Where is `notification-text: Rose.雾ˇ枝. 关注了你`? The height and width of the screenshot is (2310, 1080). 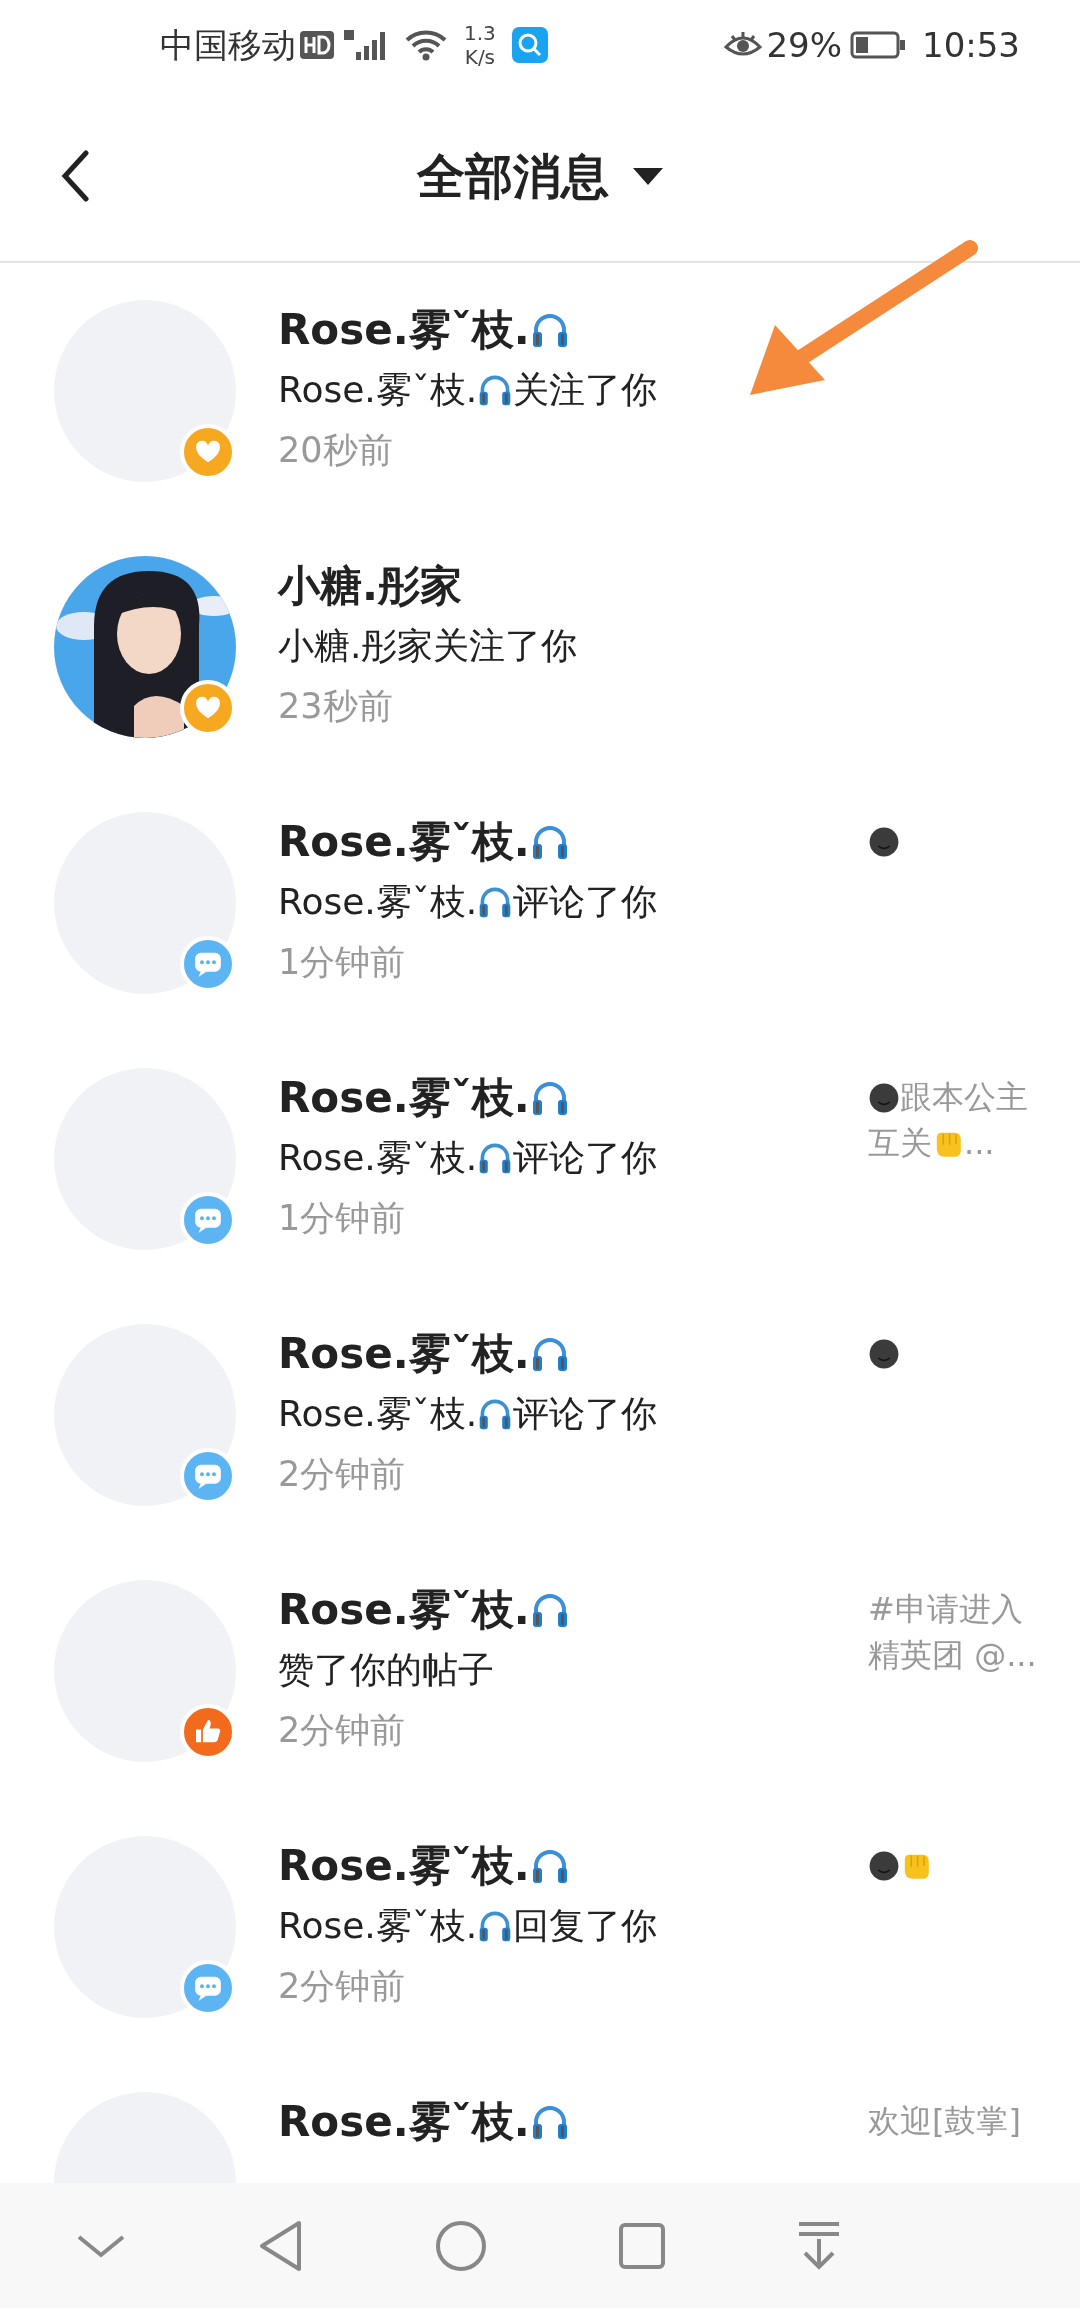
notification-text: Rose.雾ˇ枝. 关注了你 is located at coordinates (468, 390).